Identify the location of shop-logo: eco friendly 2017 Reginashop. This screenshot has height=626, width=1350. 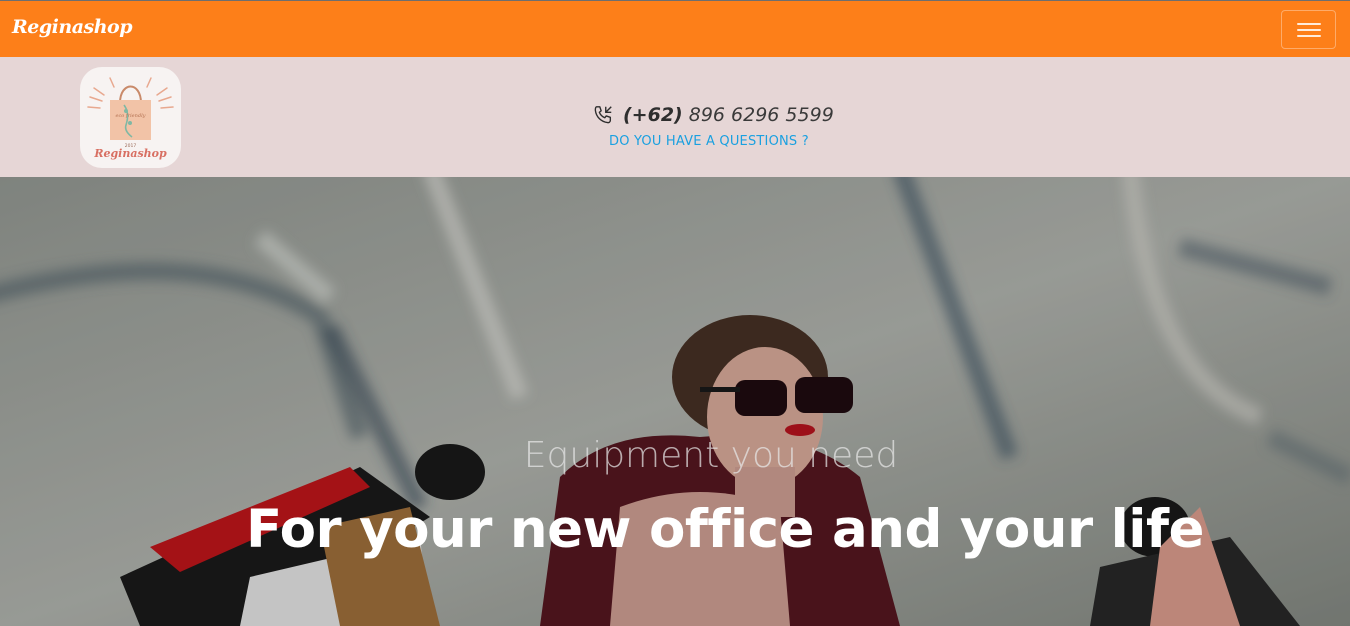
(130, 117).